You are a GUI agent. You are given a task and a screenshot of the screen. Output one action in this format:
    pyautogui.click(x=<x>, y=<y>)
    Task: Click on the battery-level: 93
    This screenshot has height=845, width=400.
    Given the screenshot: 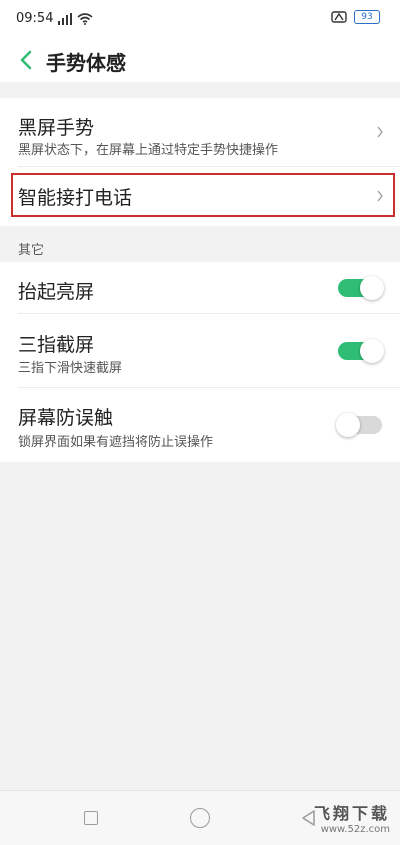 What is the action you would take?
    pyautogui.click(x=367, y=17)
    